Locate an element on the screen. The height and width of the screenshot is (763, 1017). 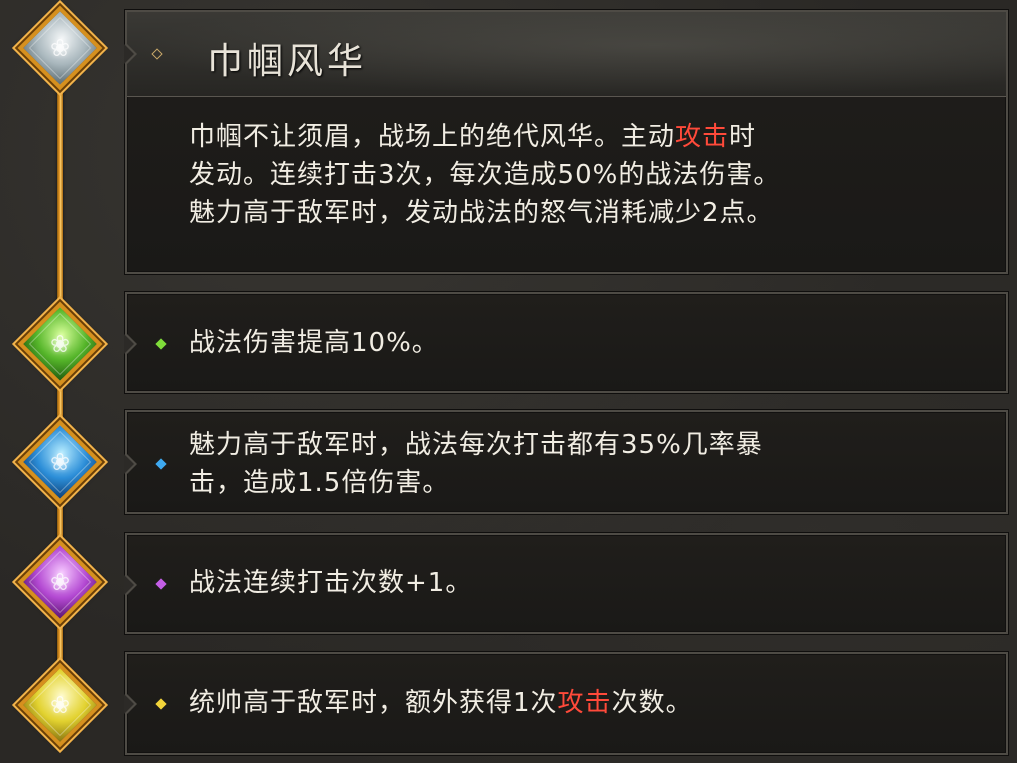
upgrade-panel-2: 魅力高于敌军时，战法每次打击都有35%几率暴 击，造成1.5倍伤害。 is located at coordinates (566, 462).